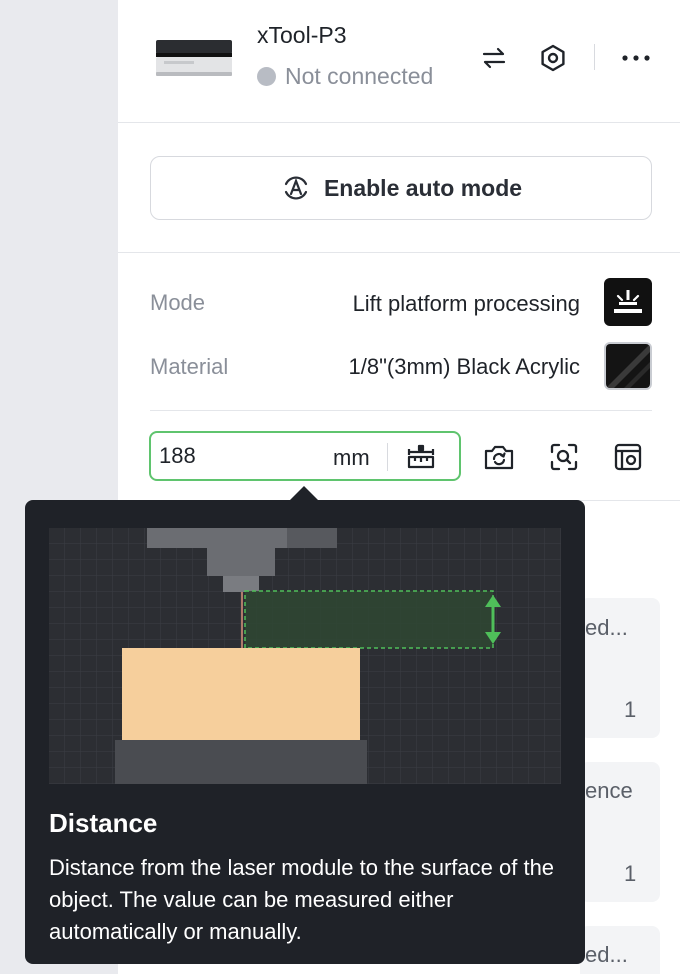 Image resolution: width=680 pixels, height=974 pixels. I want to click on distance-field: mm, so click(305, 456).